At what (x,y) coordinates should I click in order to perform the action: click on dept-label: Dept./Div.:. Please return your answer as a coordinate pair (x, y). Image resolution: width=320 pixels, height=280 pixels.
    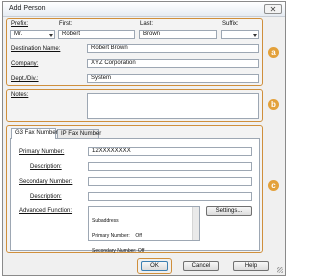
    Looking at the image, I should click on (25, 79).